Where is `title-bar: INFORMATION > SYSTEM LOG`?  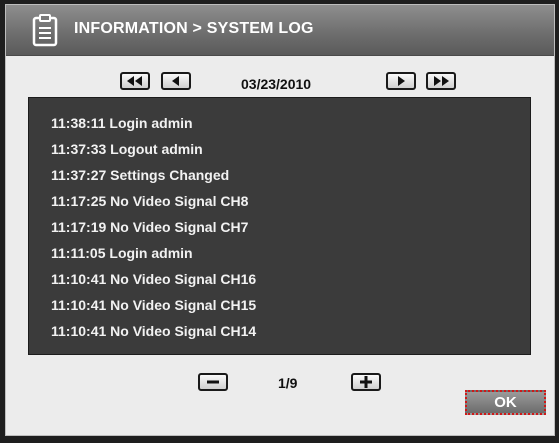 title-bar: INFORMATION > SYSTEM LOG is located at coordinates (280, 30).